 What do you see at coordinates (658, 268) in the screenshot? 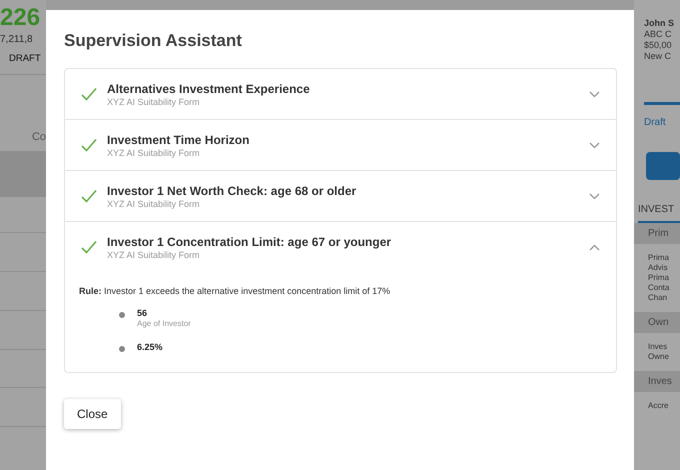
I see `group-line: Advis` at bounding box center [658, 268].